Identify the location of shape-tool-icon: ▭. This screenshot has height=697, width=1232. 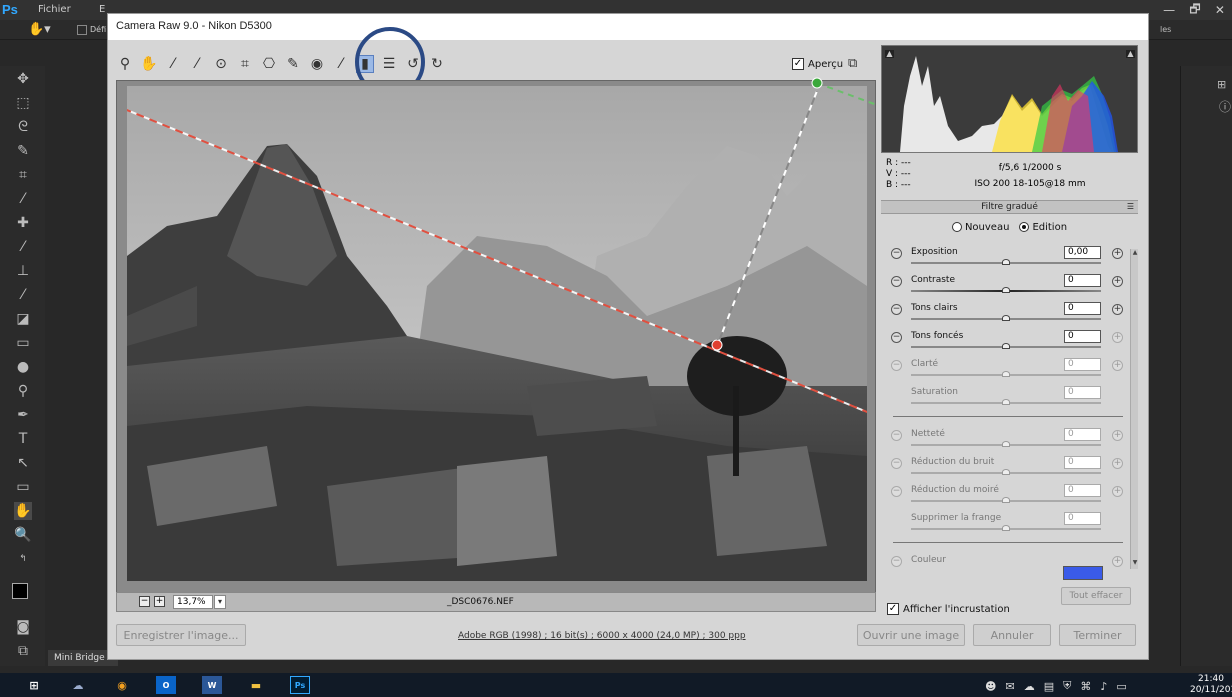
(23, 487).